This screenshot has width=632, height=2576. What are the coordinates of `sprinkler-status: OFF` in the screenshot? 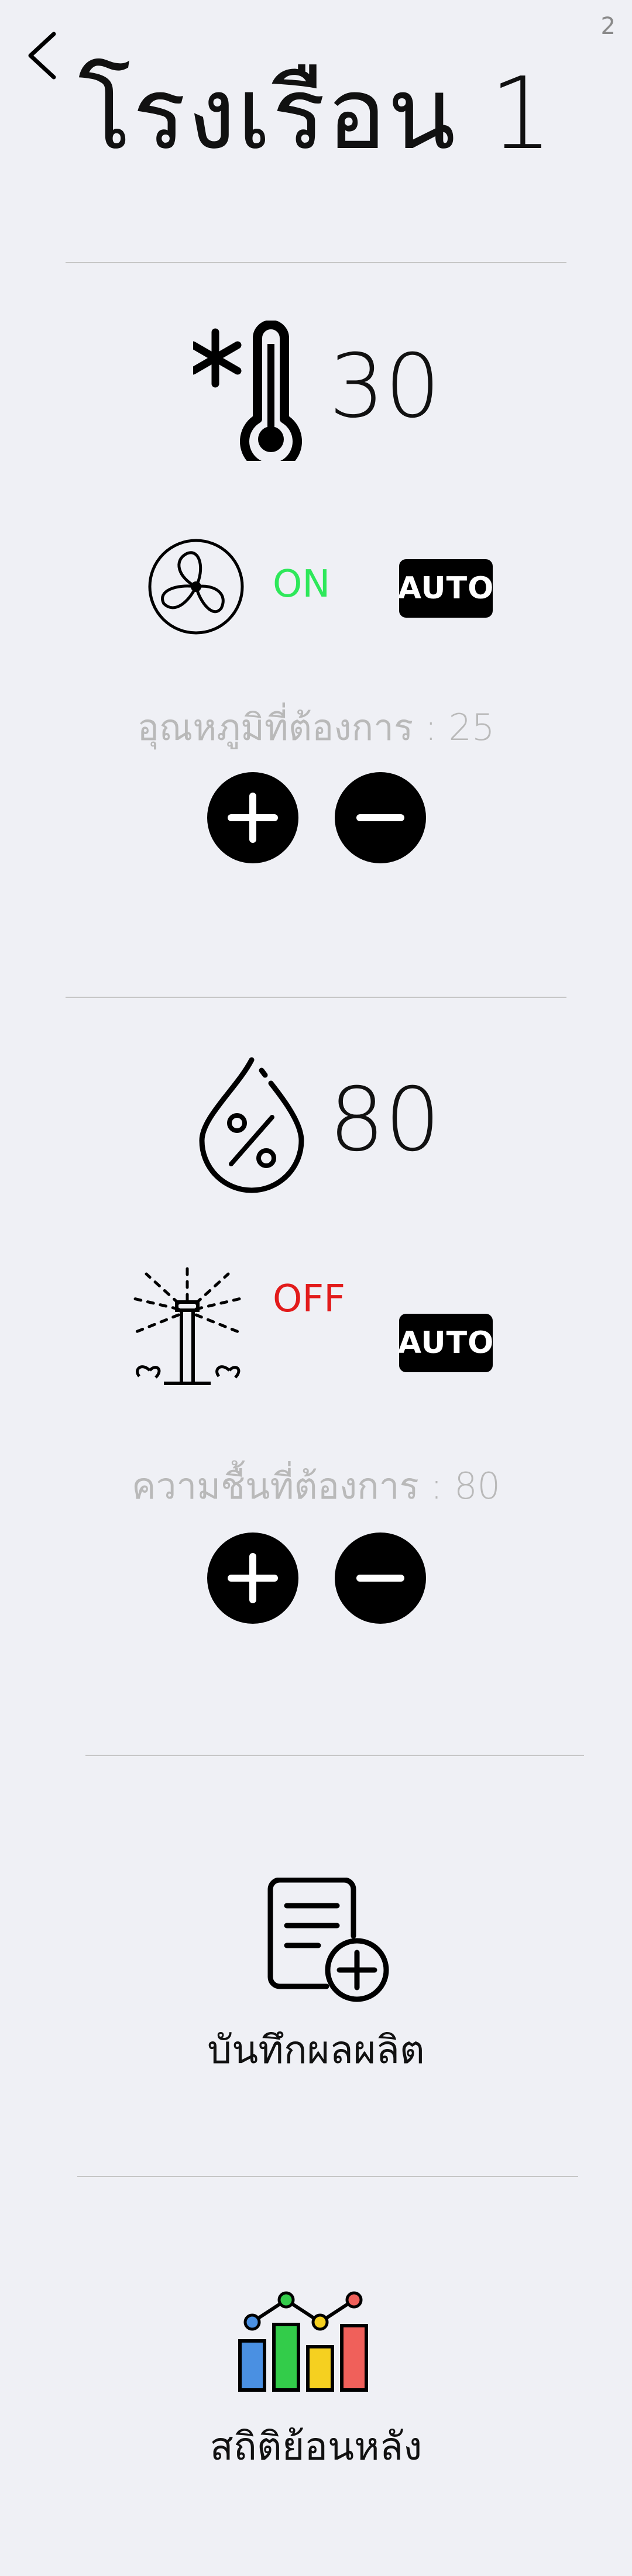 It's located at (309, 1299).